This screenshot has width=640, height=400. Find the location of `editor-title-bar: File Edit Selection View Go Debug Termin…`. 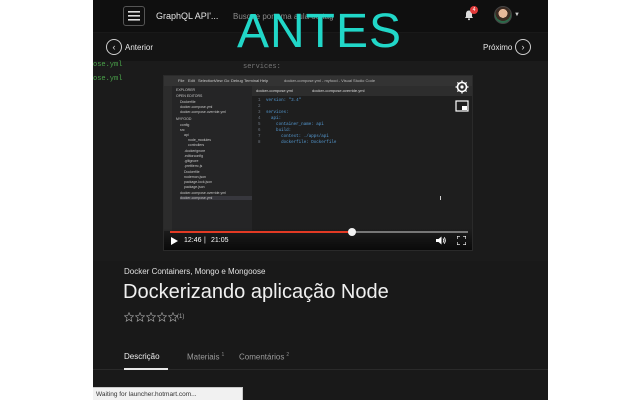

editor-title-bar: File Edit Selection View Go Debug Termin… is located at coordinates (318, 81).